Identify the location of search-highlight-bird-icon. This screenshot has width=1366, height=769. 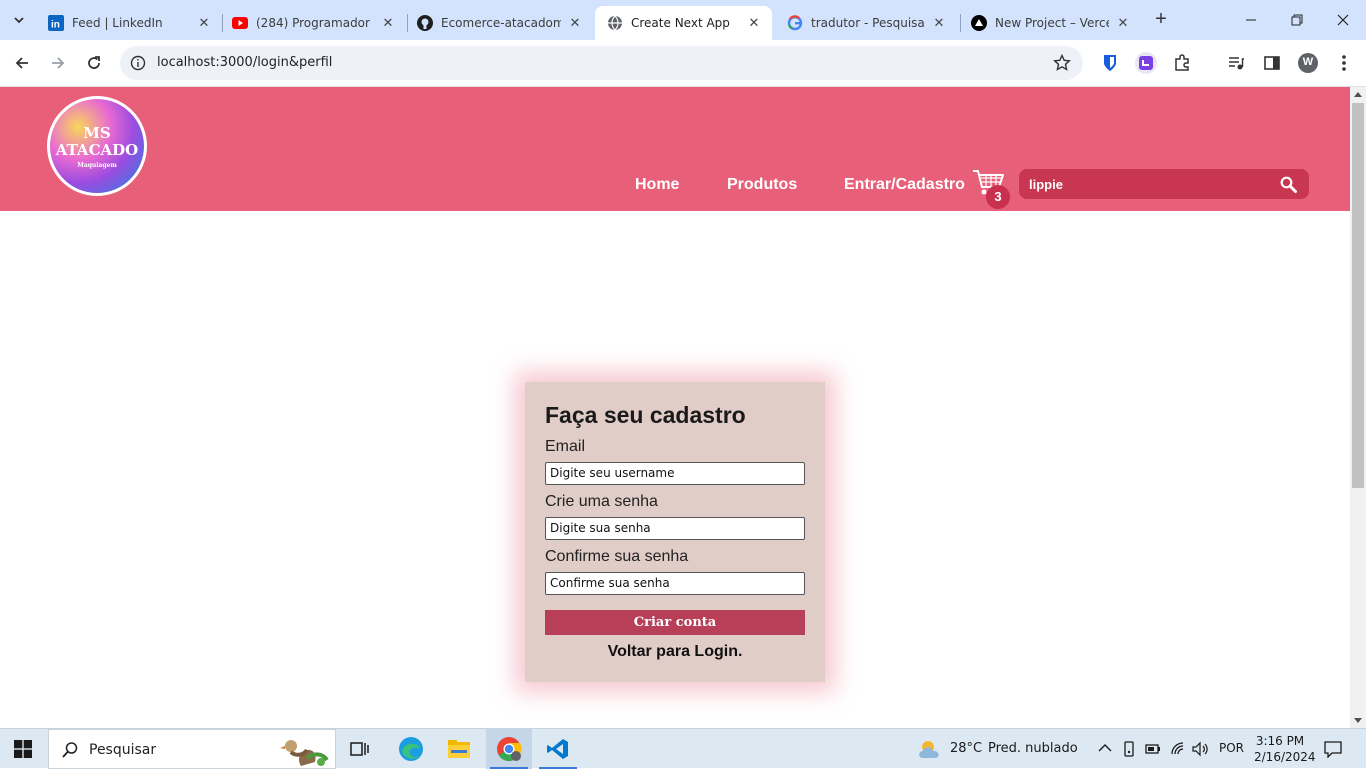
(304, 753).